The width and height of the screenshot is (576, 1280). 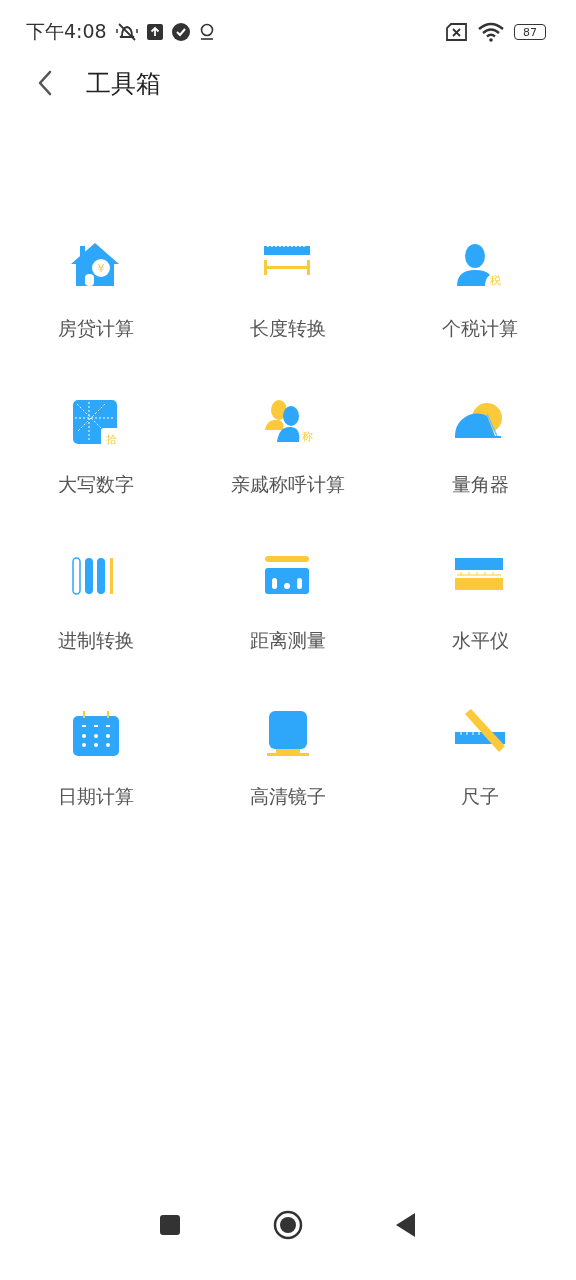 What do you see at coordinates (288, 640) in the screenshot?
I see `tool-label: 距离测量` at bounding box center [288, 640].